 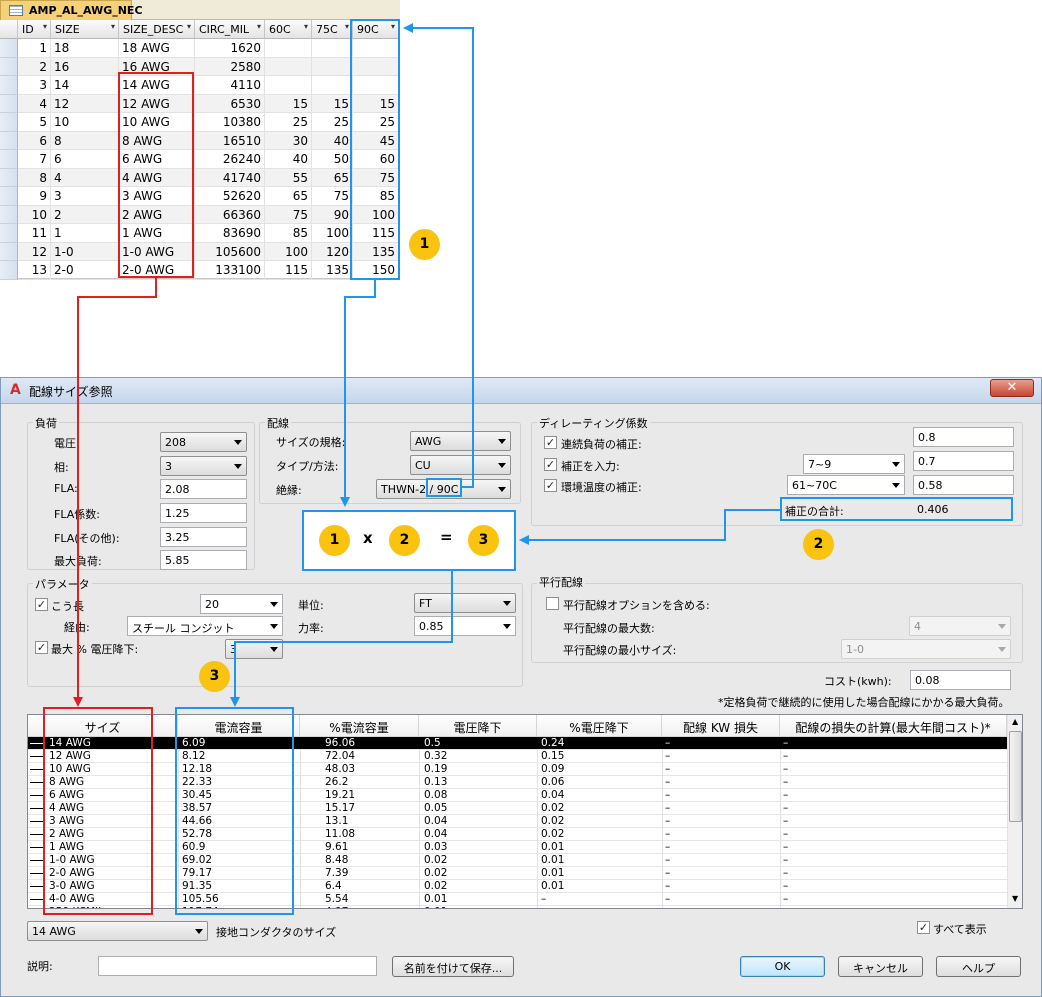 I want to click on input-correction-select: 7~9, so click(x=854, y=464).